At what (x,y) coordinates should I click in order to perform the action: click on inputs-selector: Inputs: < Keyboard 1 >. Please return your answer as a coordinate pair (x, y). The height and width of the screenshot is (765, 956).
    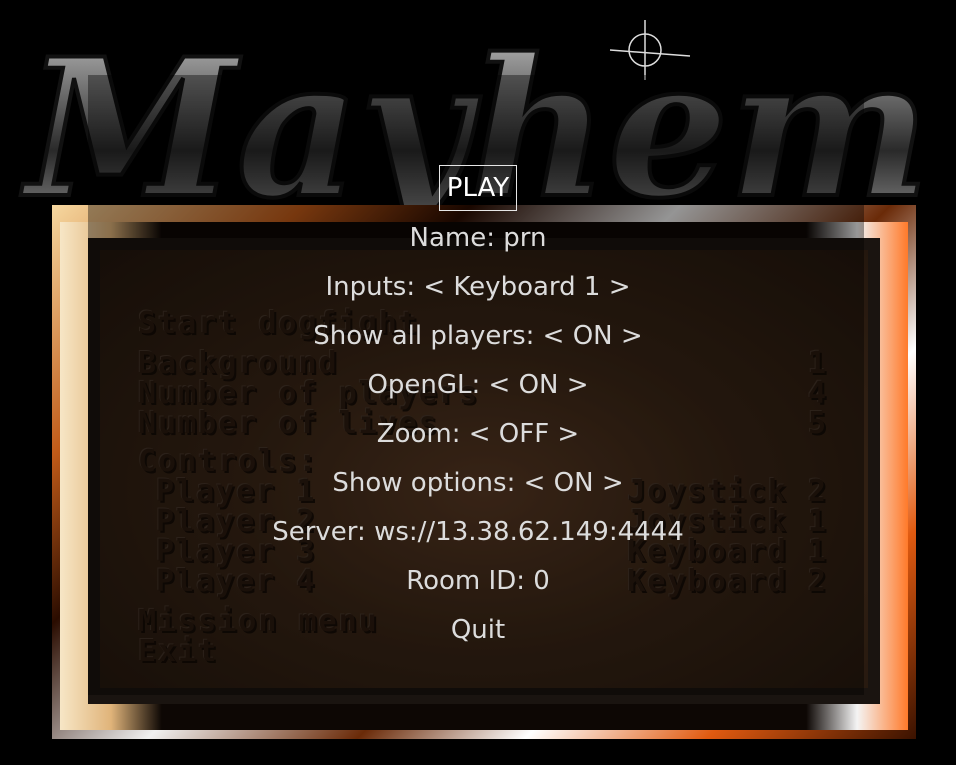
    Looking at the image, I should click on (477, 287).